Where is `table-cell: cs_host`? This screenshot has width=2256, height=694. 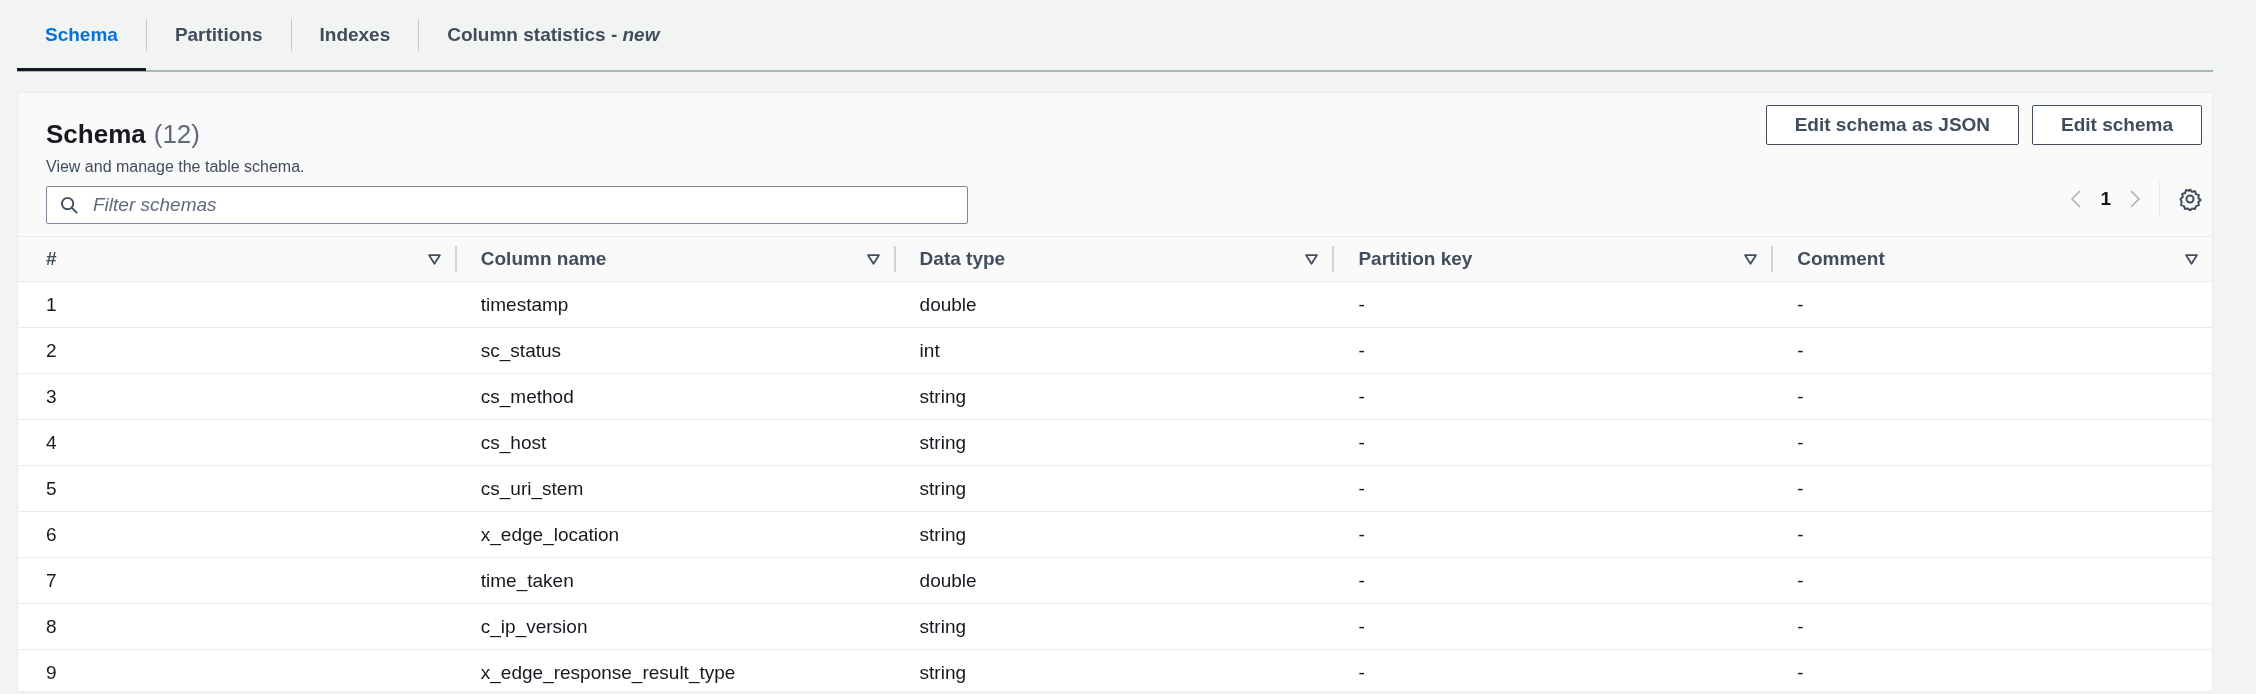
table-cell: cs_host is located at coordinates (513, 442).